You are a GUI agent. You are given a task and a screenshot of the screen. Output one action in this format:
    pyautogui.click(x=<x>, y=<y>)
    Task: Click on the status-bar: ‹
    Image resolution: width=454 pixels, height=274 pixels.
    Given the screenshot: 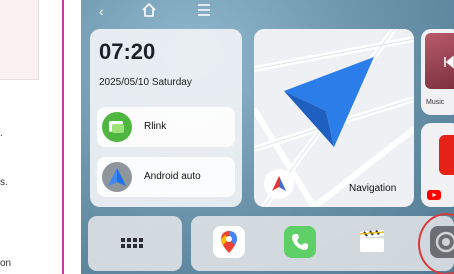 What is the action you would take?
    pyautogui.click(x=267, y=11)
    